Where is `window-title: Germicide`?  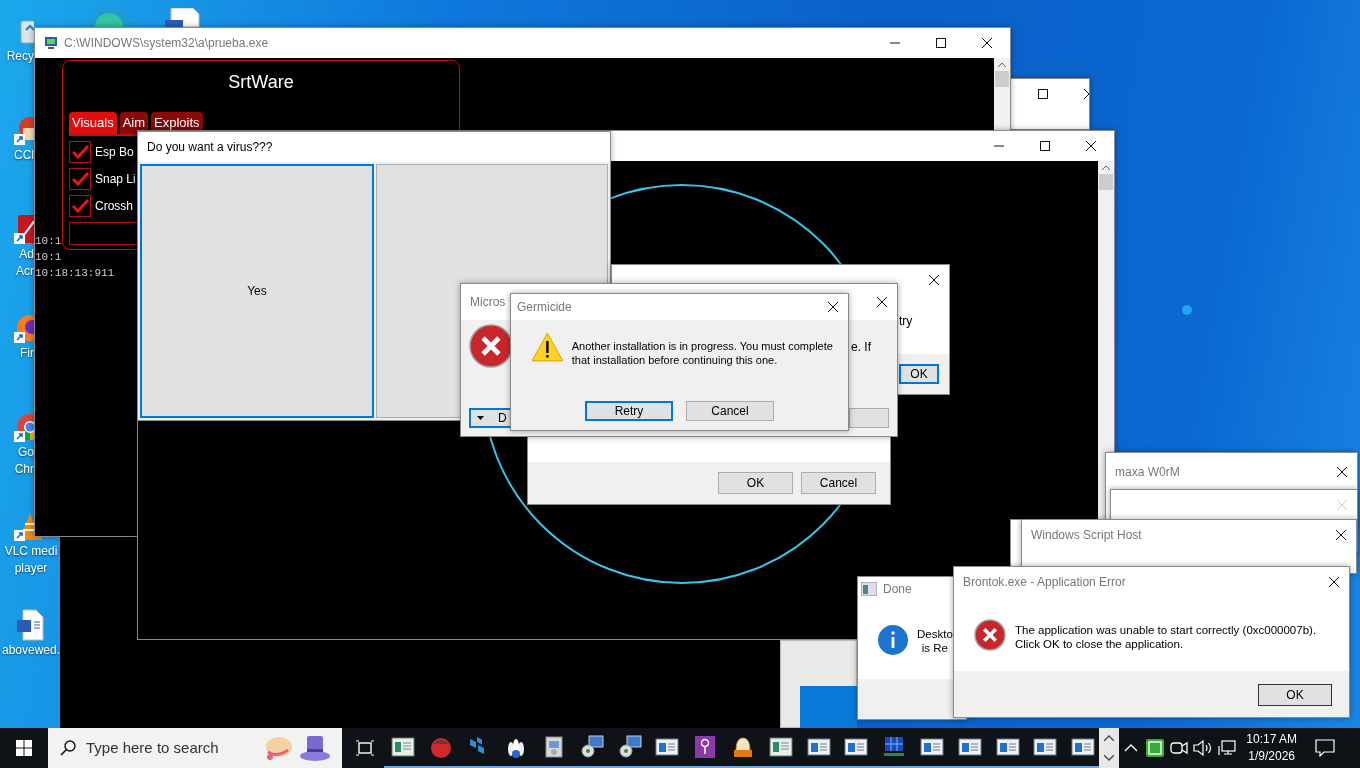 window-title: Germicide is located at coordinates (544, 307).